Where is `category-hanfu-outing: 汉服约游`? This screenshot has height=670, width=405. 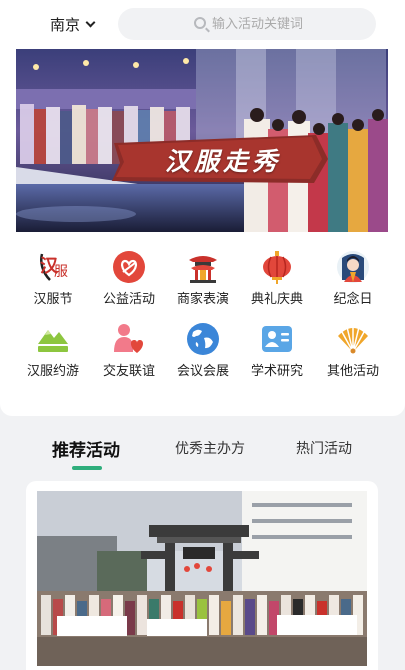
category-hanfu-outing: 汉服约游 is located at coordinates (52, 351).